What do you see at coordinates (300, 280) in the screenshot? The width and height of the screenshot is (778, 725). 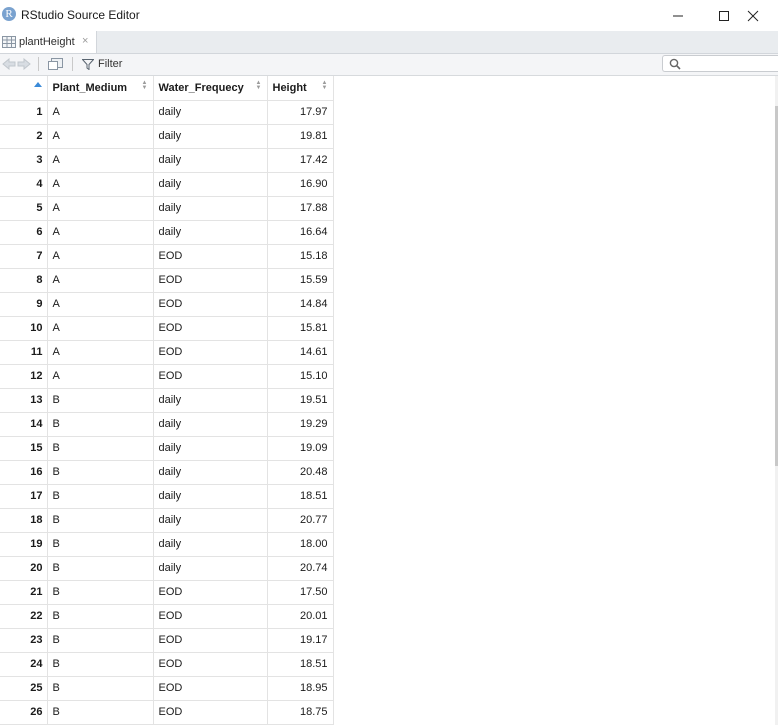 I see `cell-height: 15.59` at bounding box center [300, 280].